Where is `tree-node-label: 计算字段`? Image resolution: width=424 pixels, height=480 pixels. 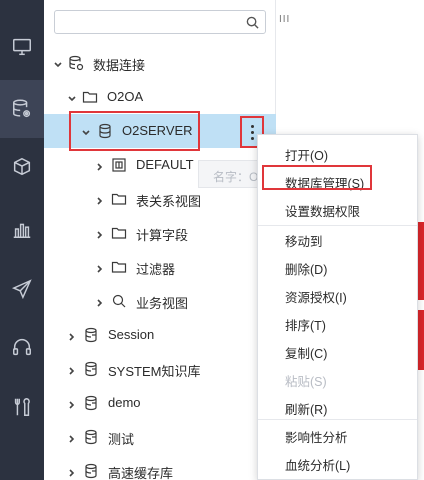 tree-node-label: 计算字段 is located at coordinates (162, 235).